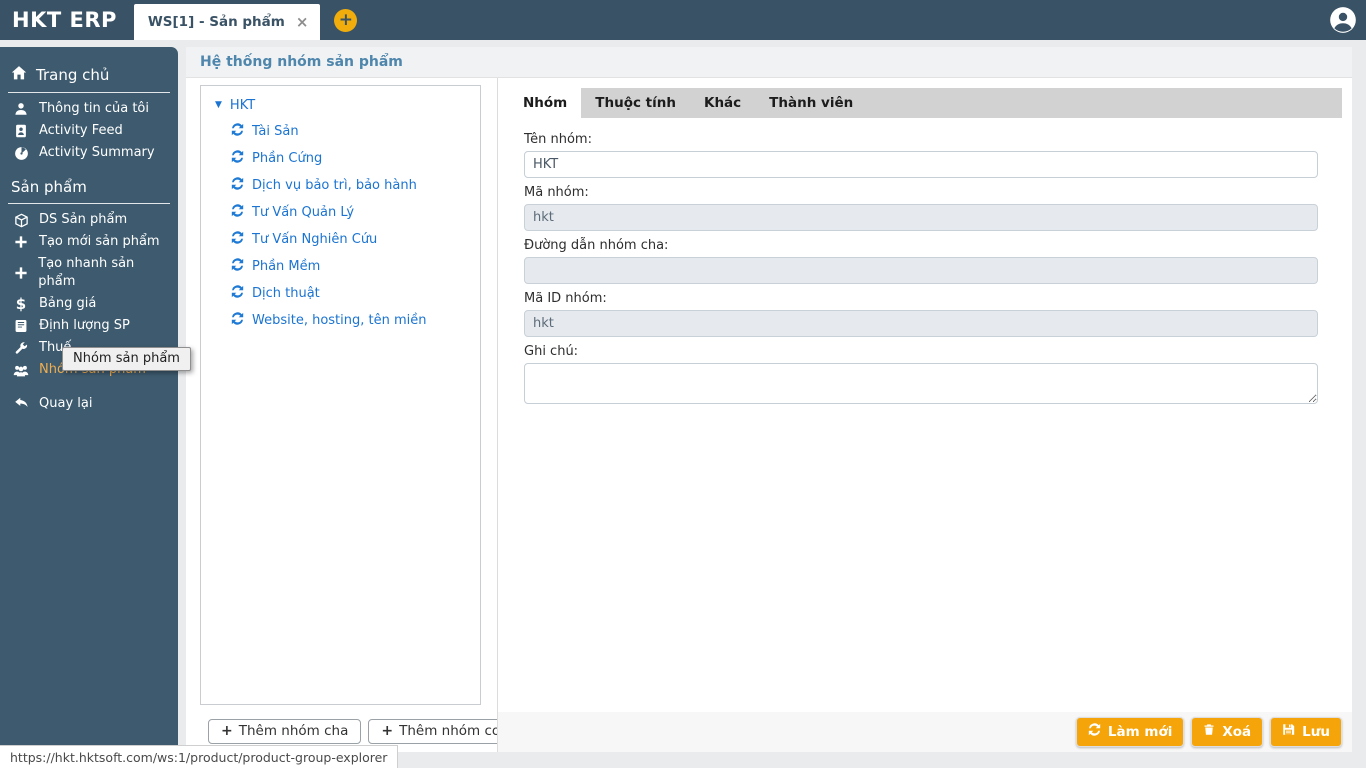  Describe the element at coordinates (89, 189) in the screenshot. I see `sidebar-section-products: Sản phẩm` at that location.